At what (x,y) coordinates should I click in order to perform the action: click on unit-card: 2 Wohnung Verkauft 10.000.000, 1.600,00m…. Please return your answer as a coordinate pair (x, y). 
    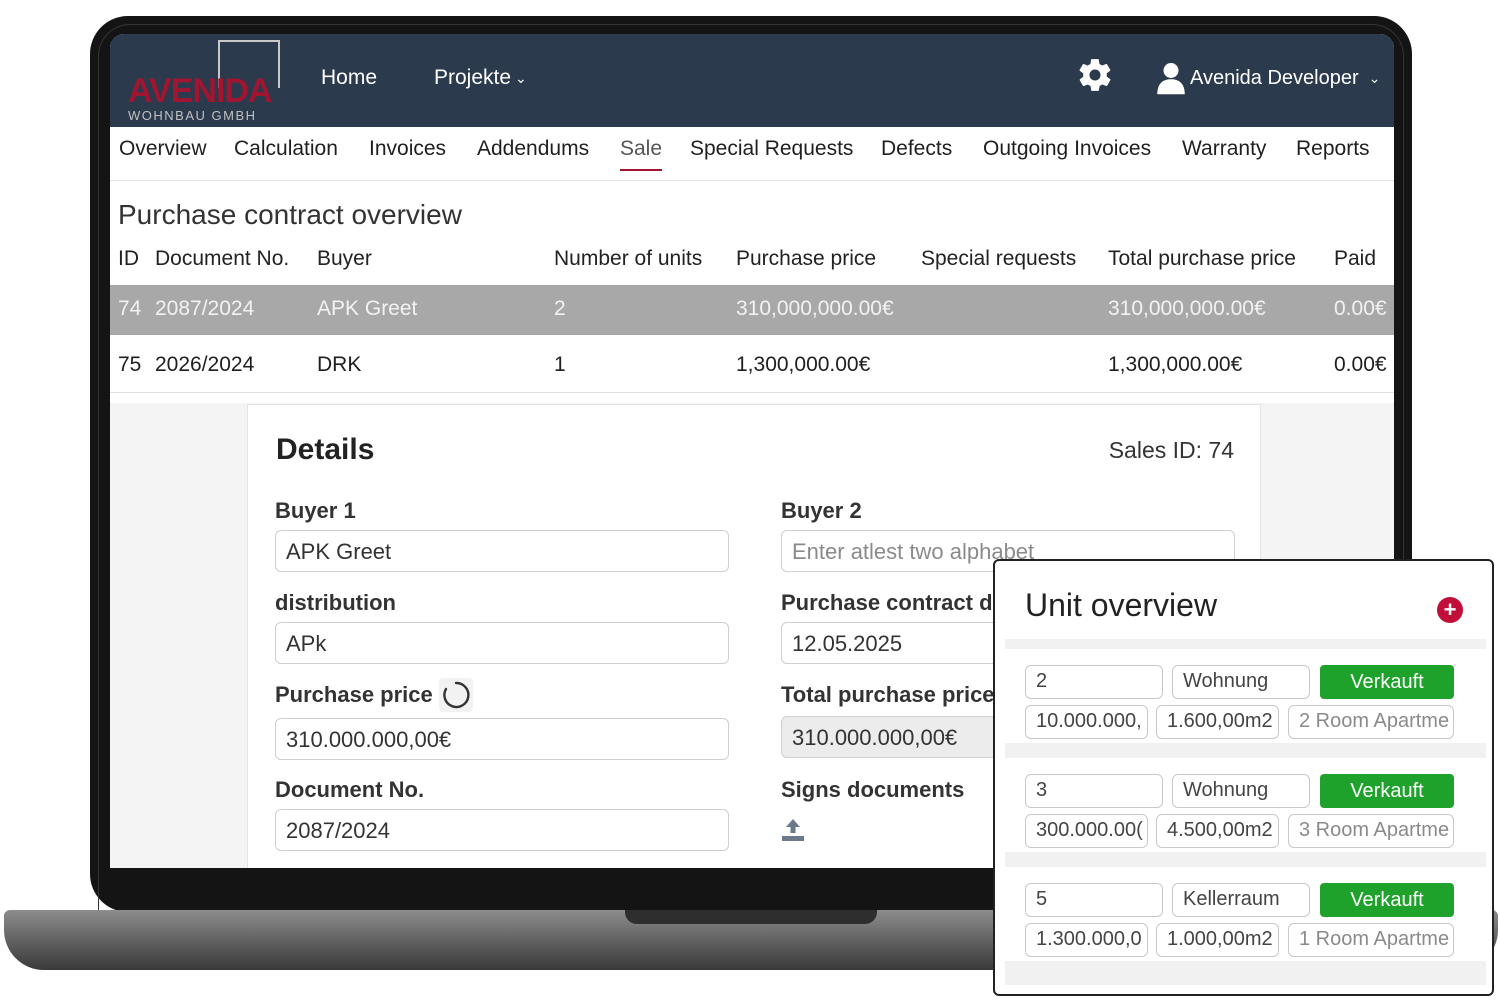
    Looking at the image, I should click on (1245, 696).